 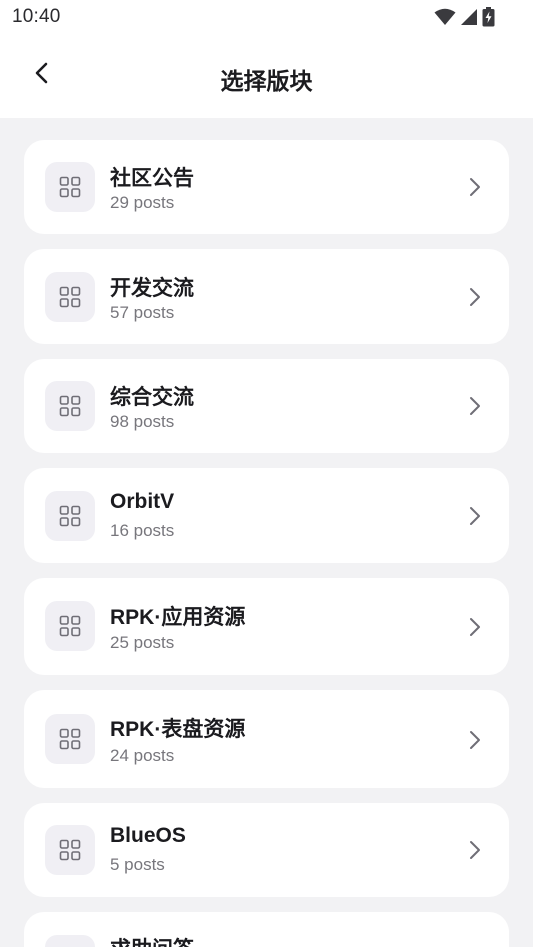 What do you see at coordinates (137, 864) in the screenshot?
I see `board-post-count: 5 posts` at bounding box center [137, 864].